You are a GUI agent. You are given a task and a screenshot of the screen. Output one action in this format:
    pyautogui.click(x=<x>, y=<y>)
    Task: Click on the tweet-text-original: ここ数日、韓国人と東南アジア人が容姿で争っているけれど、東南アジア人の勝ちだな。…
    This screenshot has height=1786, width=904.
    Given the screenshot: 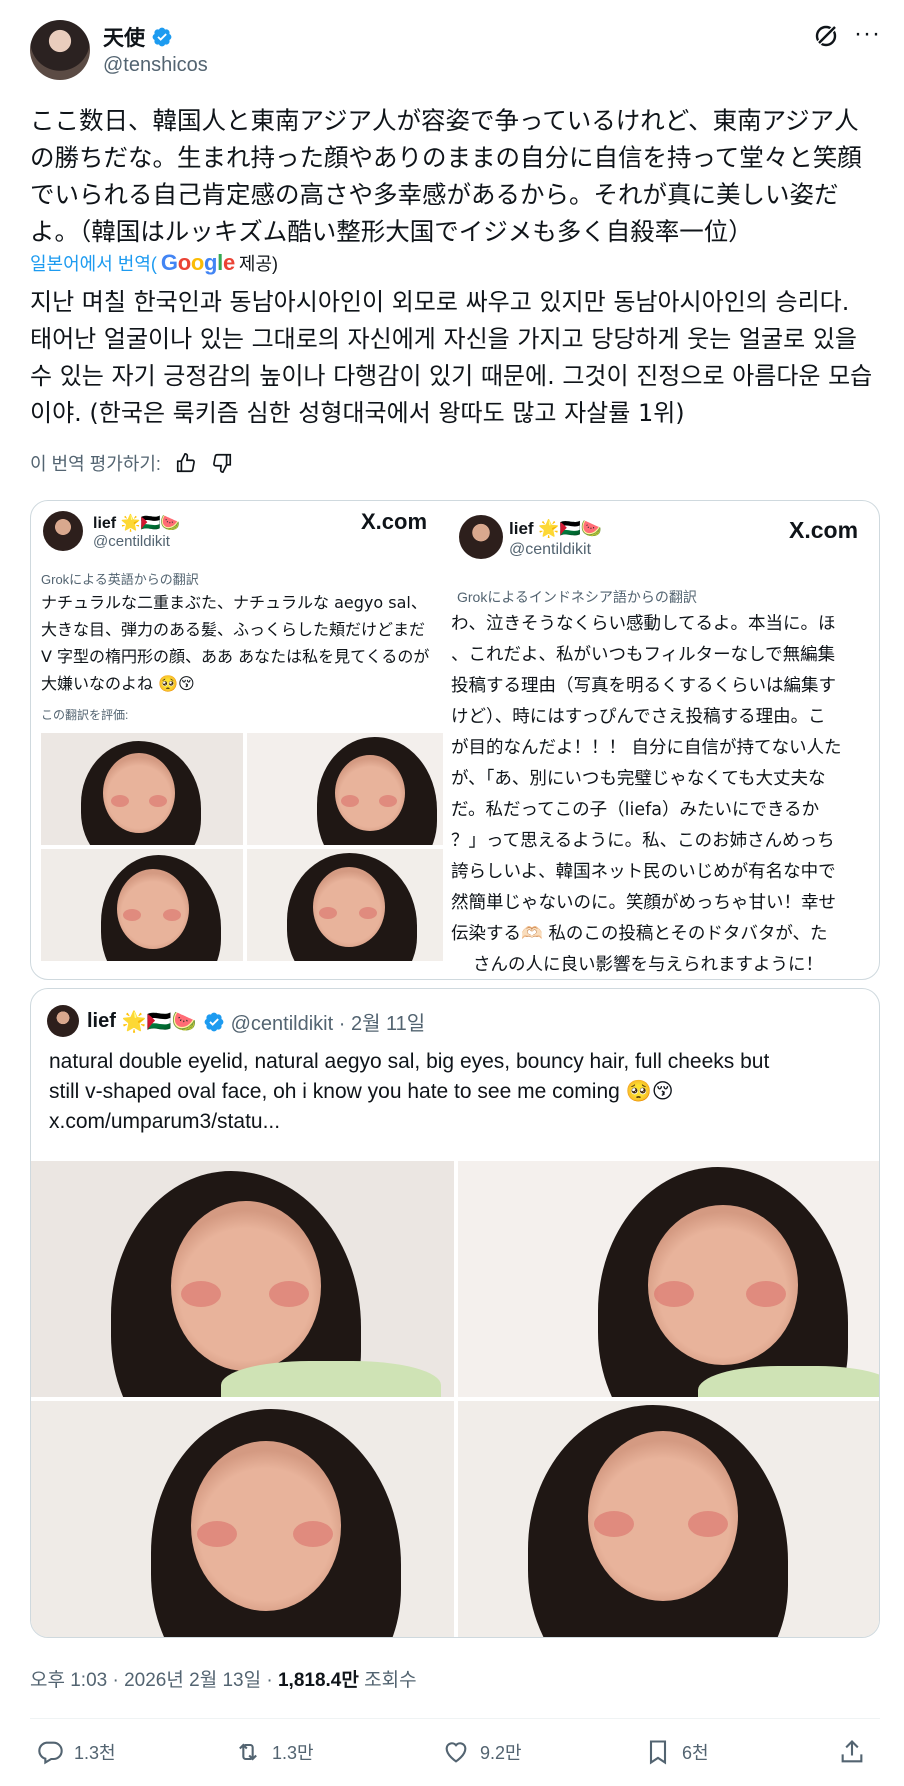 What is the action you would take?
    pyautogui.click(x=446, y=176)
    